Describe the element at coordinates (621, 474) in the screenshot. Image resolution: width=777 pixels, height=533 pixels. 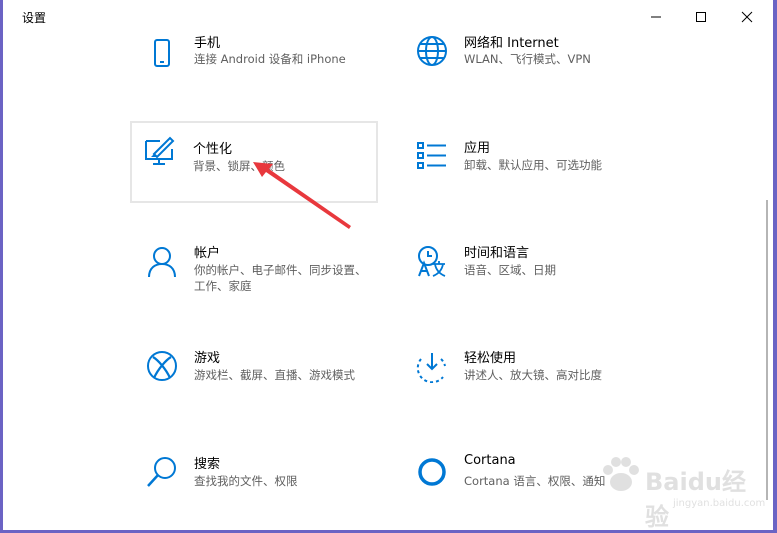
I see `baidu-paw-icon` at that location.